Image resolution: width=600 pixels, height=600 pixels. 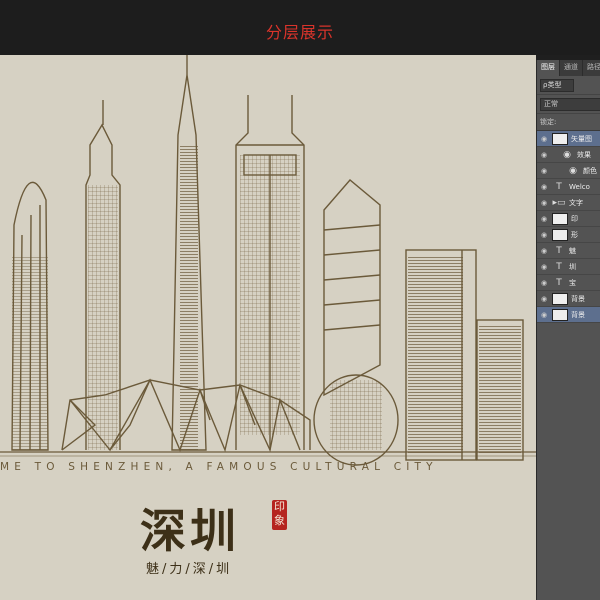 What do you see at coordinates (572, 250) in the screenshot?
I see `layer-name: 魅` at bounding box center [572, 250].